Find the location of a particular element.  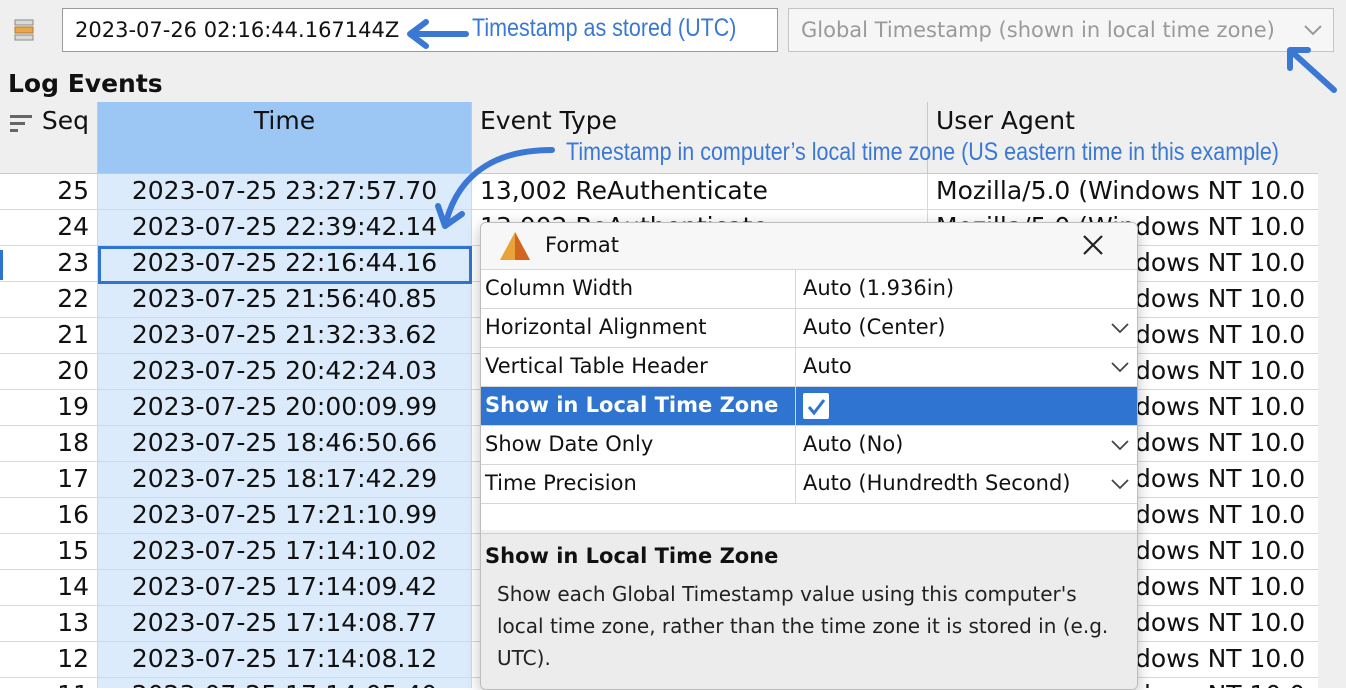

cell-seq: 20 is located at coordinates (49, 371).